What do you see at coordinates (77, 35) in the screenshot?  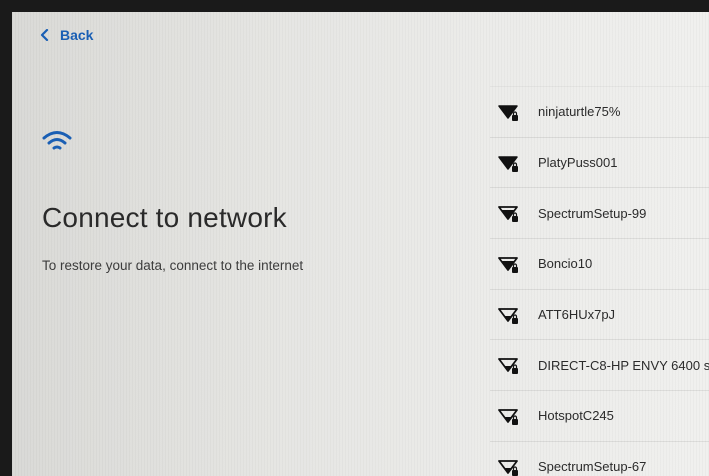 I see `back-label: Back` at bounding box center [77, 35].